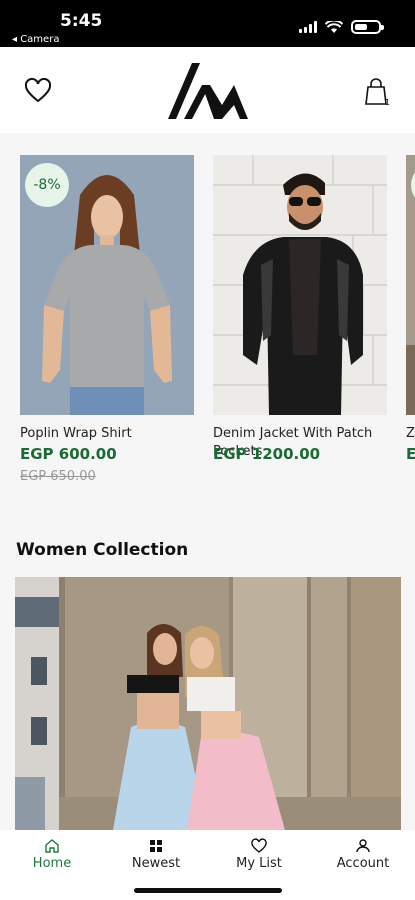 This screenshot has width=415, height=900. What do you see at coordinates (156, 863) in the screenshot?
I see `tab-newest-label: Newest` at bounding box center [156, 863].